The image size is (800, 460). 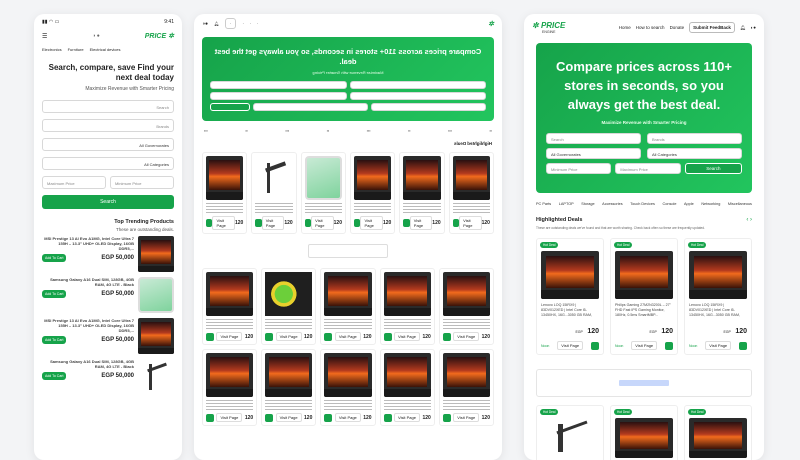 I want to click on search-input: Search, so click(x=593, y=138).